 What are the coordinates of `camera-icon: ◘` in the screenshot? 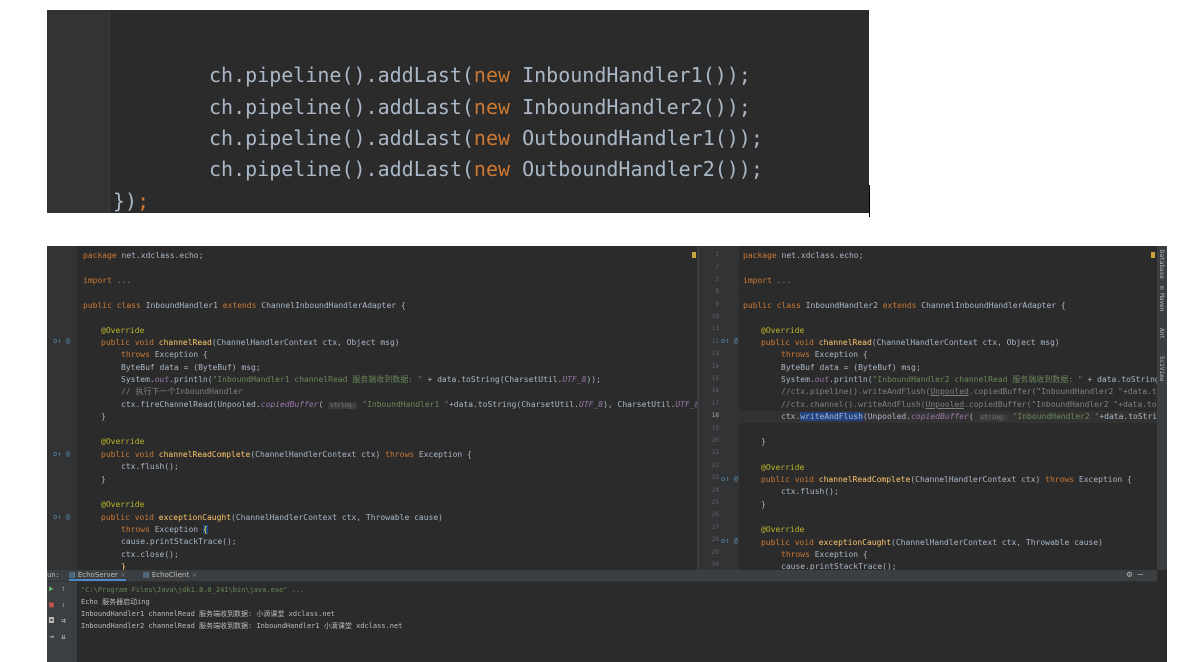 It's located at (51, 620).